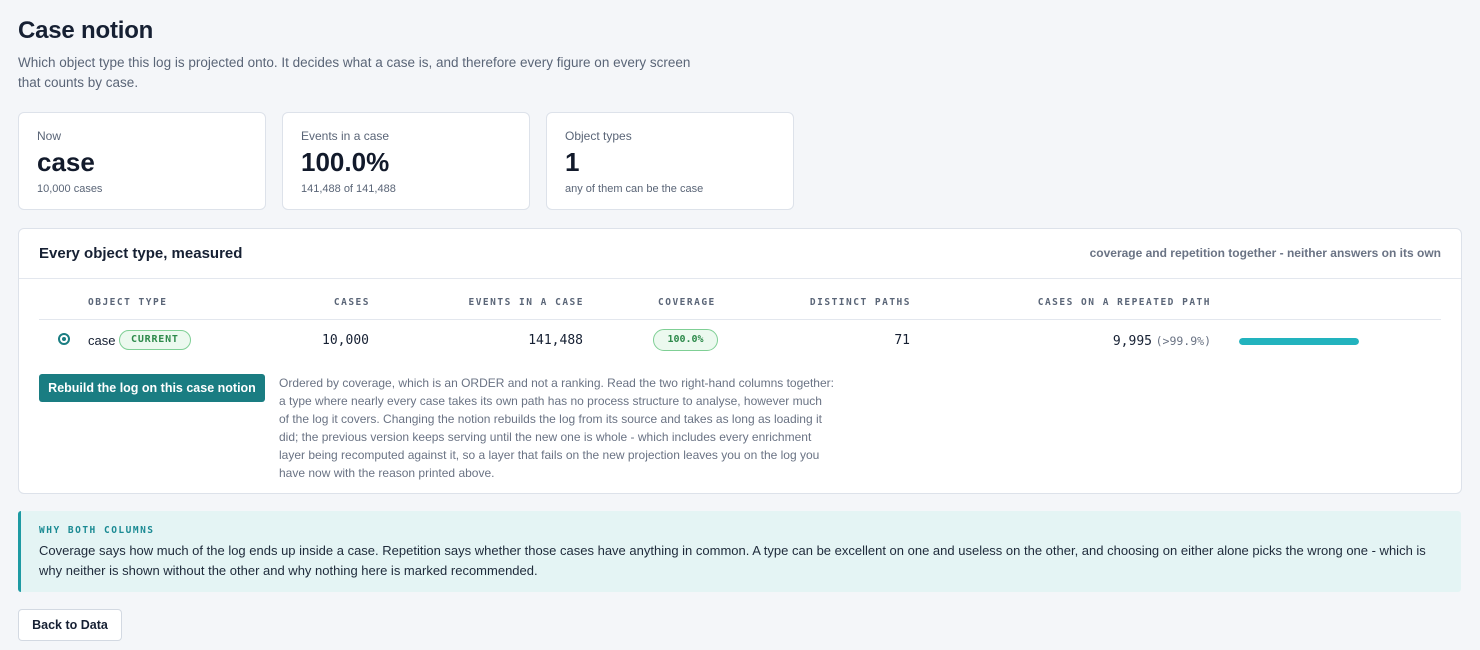 The height and width of the screenshot is (650, 1480). I want to click on col-header-distinct-paths: DISTINCT PATHS, so click(860, 302).